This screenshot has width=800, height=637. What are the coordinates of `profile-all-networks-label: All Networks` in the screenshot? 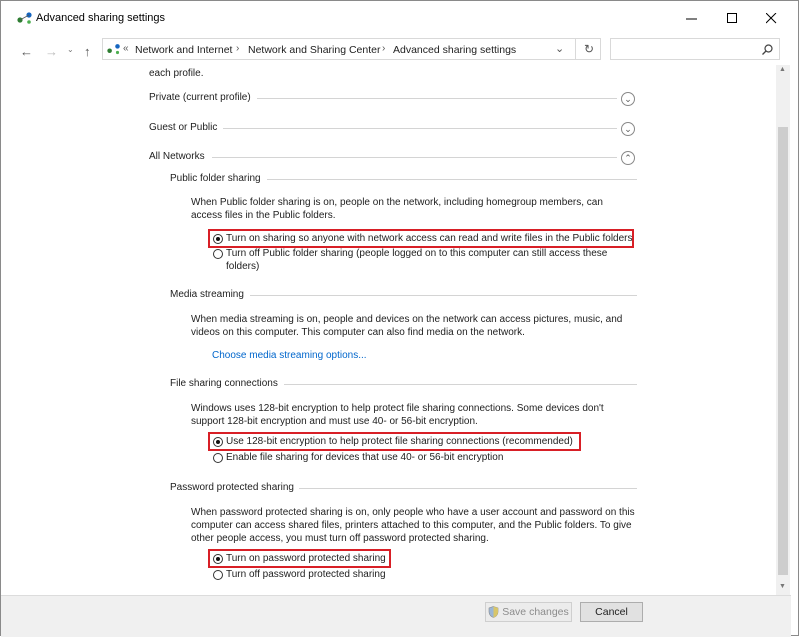 It's located at (177, 156).